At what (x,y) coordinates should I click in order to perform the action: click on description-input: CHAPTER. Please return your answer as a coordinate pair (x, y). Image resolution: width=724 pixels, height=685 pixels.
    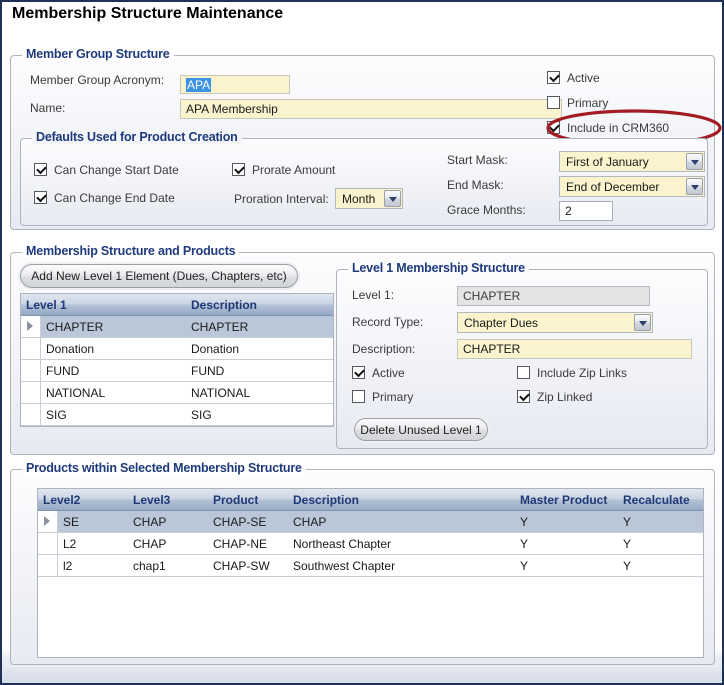
    Looking at the image, I should click on (574, 349).